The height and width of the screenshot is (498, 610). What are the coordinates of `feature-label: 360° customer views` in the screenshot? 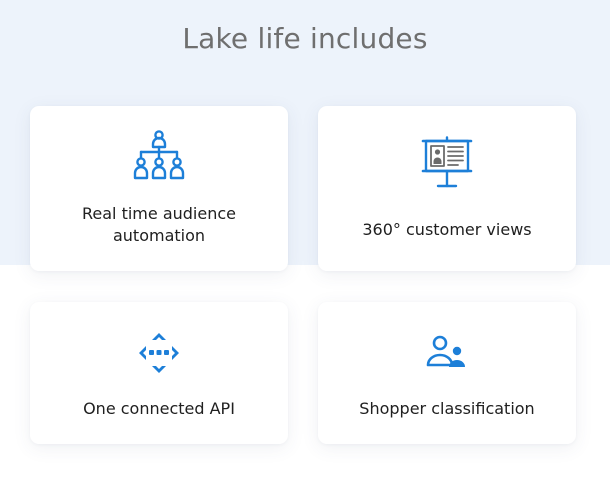 It's located at (447, 229).